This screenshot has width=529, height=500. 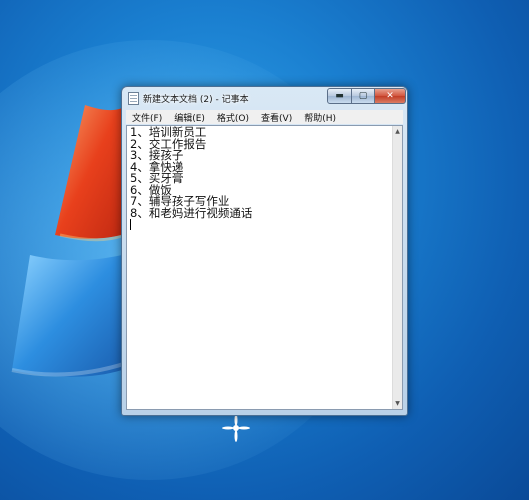 I want to click on close-icon: ✕, so click(x=390, y=96).